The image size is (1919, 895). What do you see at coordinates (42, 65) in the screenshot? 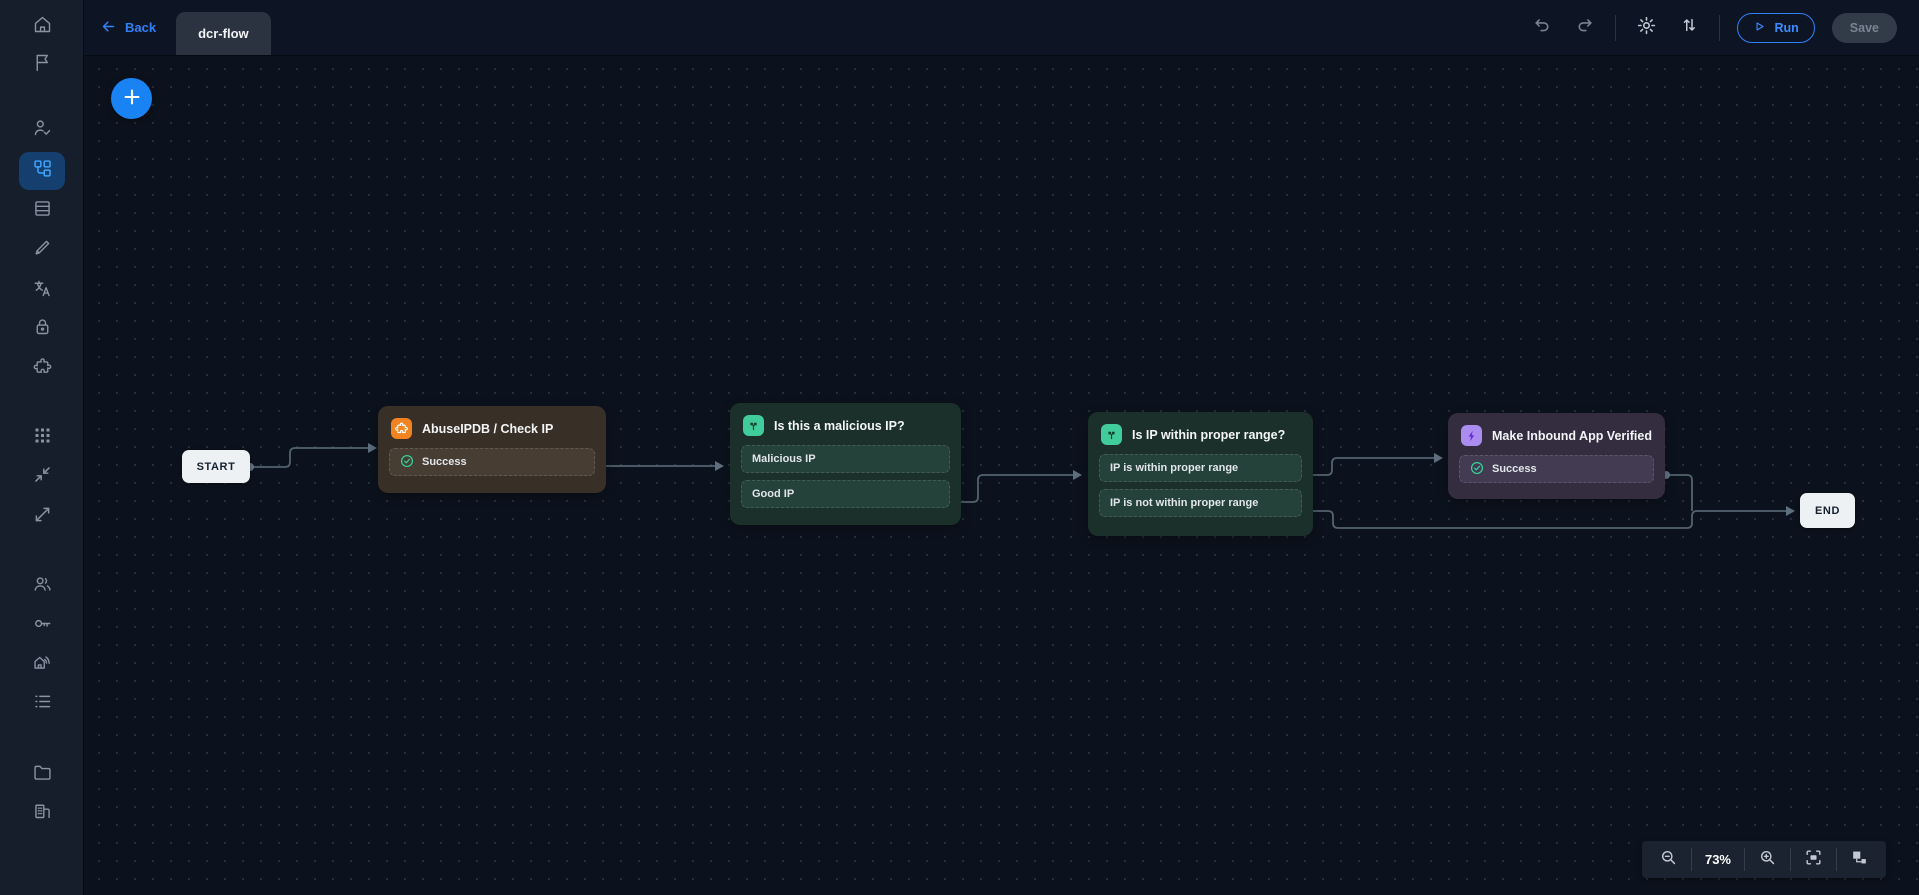
I see `sidebar-item-flag` at bounding box center [42, 65].